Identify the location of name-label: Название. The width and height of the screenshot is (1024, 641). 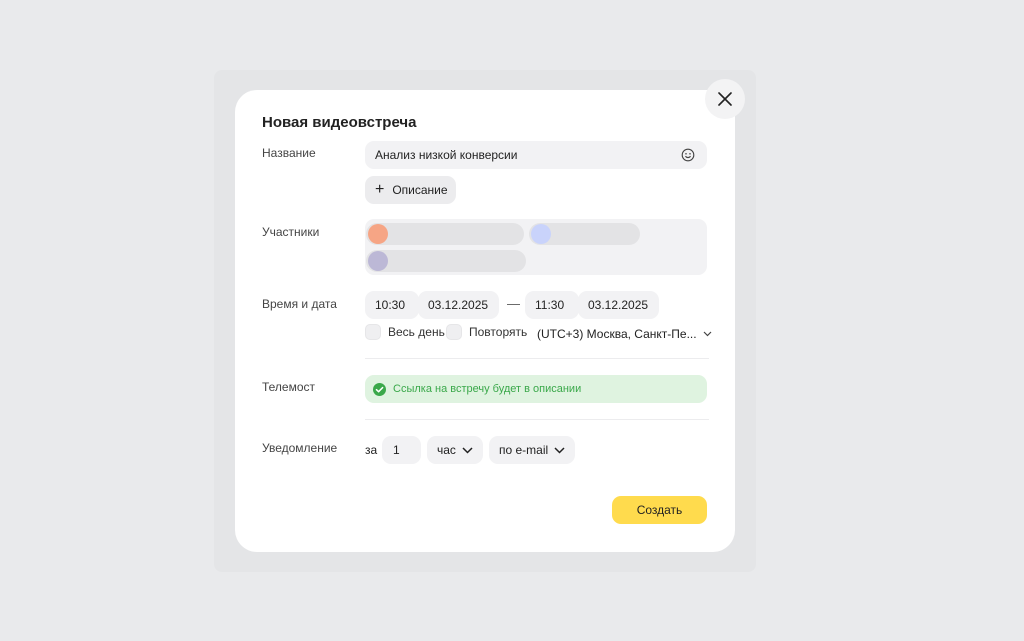
(289, 153).